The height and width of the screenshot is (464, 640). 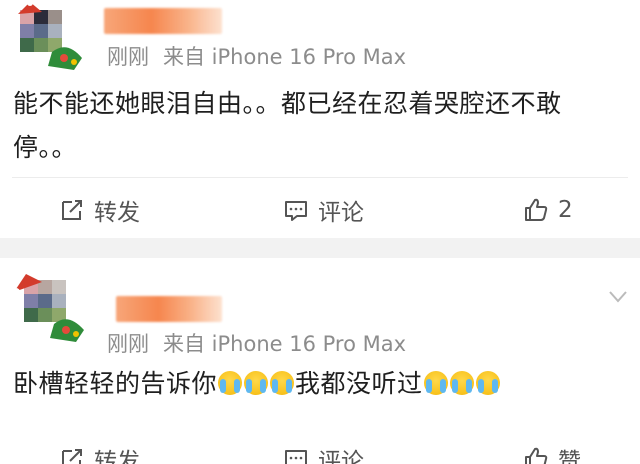 I want to click on like-button: 2, so click(x=547, y=210).